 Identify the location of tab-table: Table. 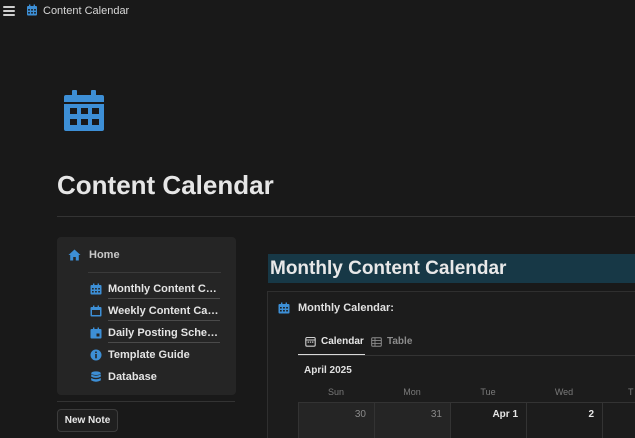
(391, 341).